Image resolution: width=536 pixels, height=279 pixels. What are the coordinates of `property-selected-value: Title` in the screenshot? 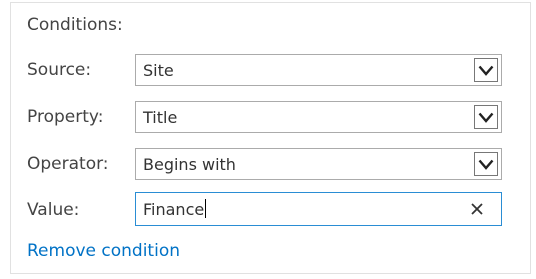 It's located at (160, 117).